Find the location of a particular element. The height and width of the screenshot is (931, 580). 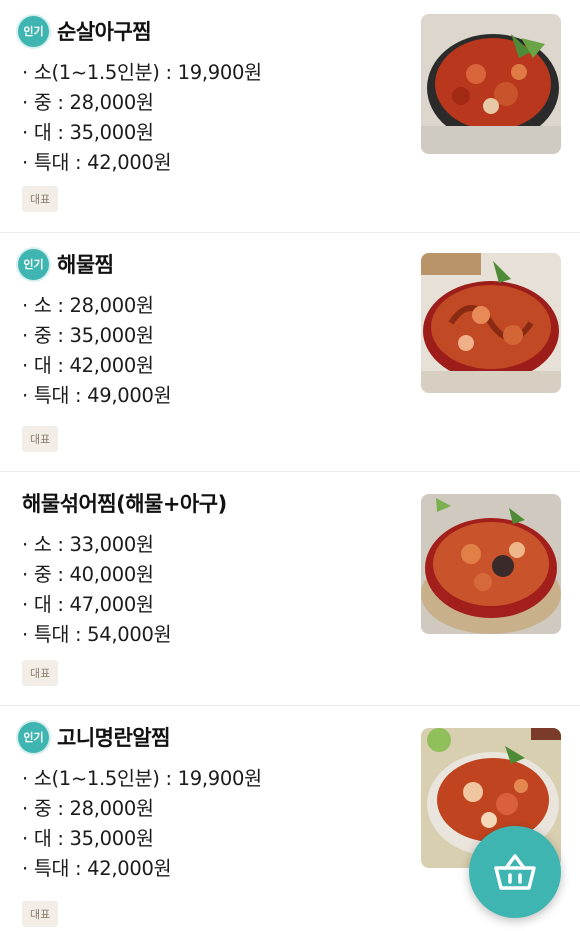

price-option: 특대 : 54,000원 is located at coordinates (97, 635).